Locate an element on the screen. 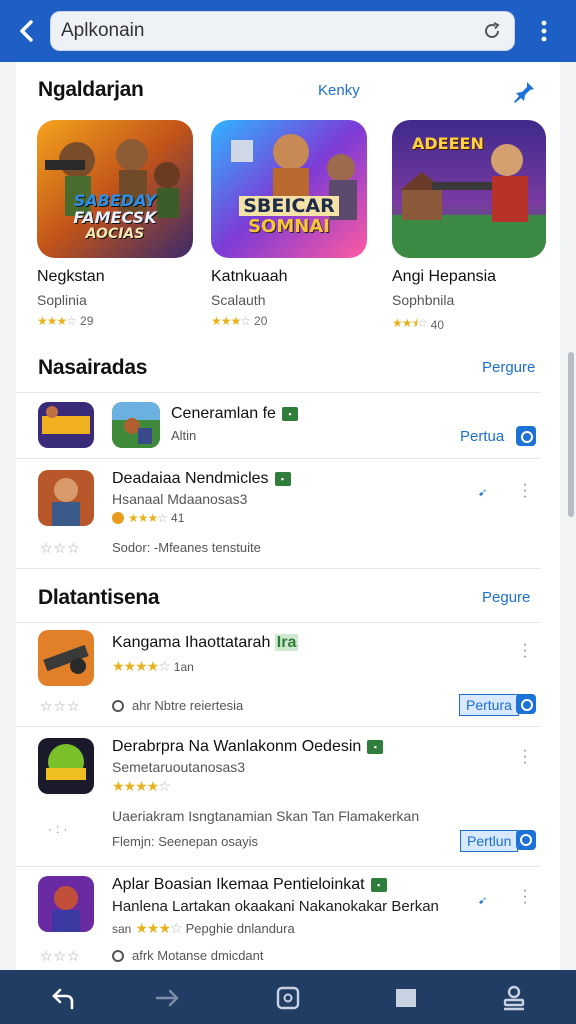  tabs-icon is located at coordinates (288, 998).